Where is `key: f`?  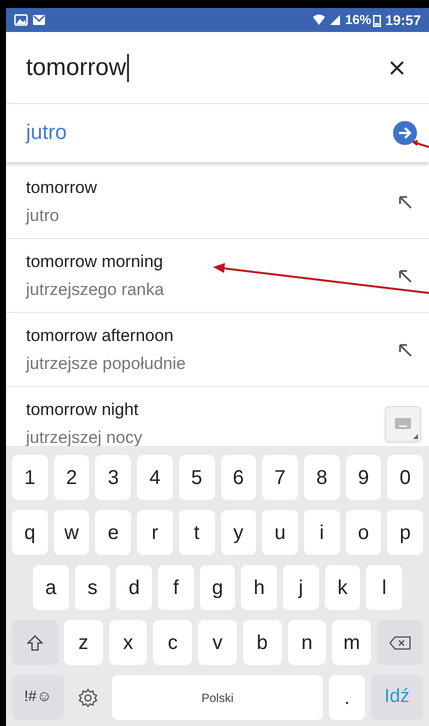 key: f is located at coordinates (176, 587).